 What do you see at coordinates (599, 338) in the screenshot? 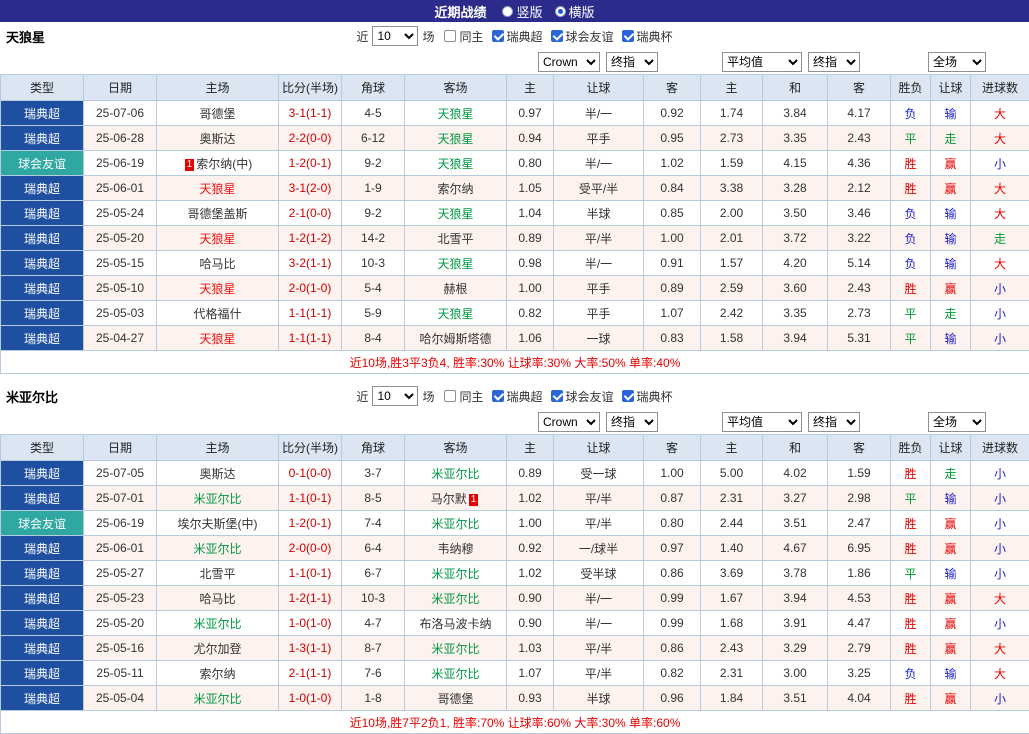
I see `handicap-line-cell: 一球` at bounding box center [599, 338].